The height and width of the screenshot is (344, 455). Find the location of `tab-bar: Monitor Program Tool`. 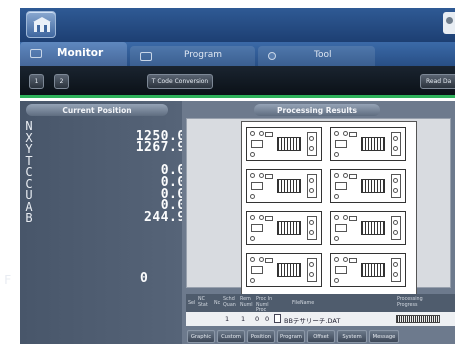

tab-bar: Monitor Program Tool is located at coordinates (237, 54).